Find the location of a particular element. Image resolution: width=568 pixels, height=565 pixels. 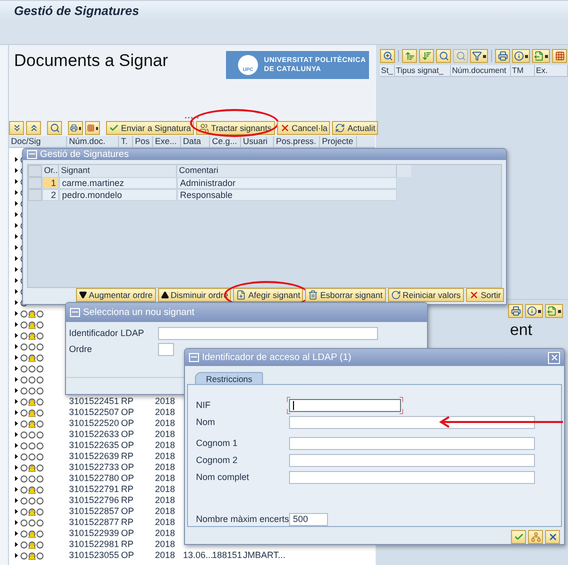

column-header: Tipus signat_ is located at coordinates (423, 70).